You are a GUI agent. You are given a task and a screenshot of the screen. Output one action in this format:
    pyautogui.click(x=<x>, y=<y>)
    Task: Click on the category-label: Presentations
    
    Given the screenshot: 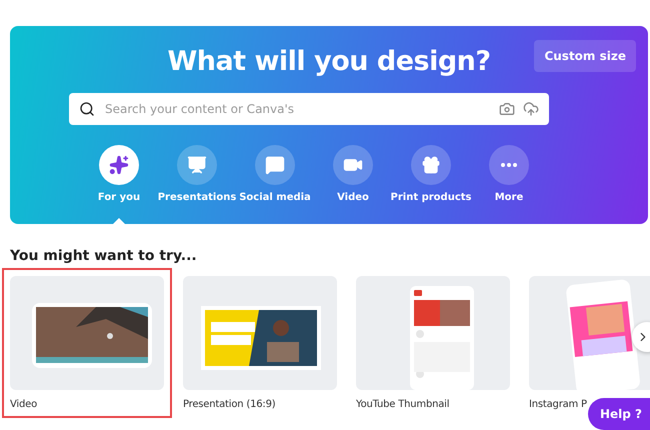 What is the action you would take?
    pyautogui.click(x=197, y=197)
    